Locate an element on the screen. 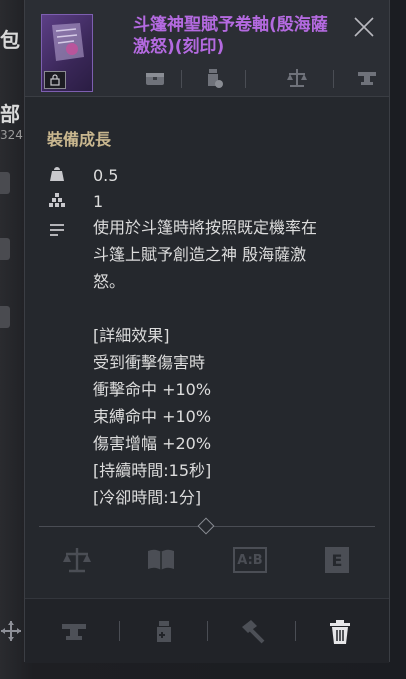 This screenshot has height=679, width=406. description-line: 傷害增幅 +20% is located at coordinates (152, 443).